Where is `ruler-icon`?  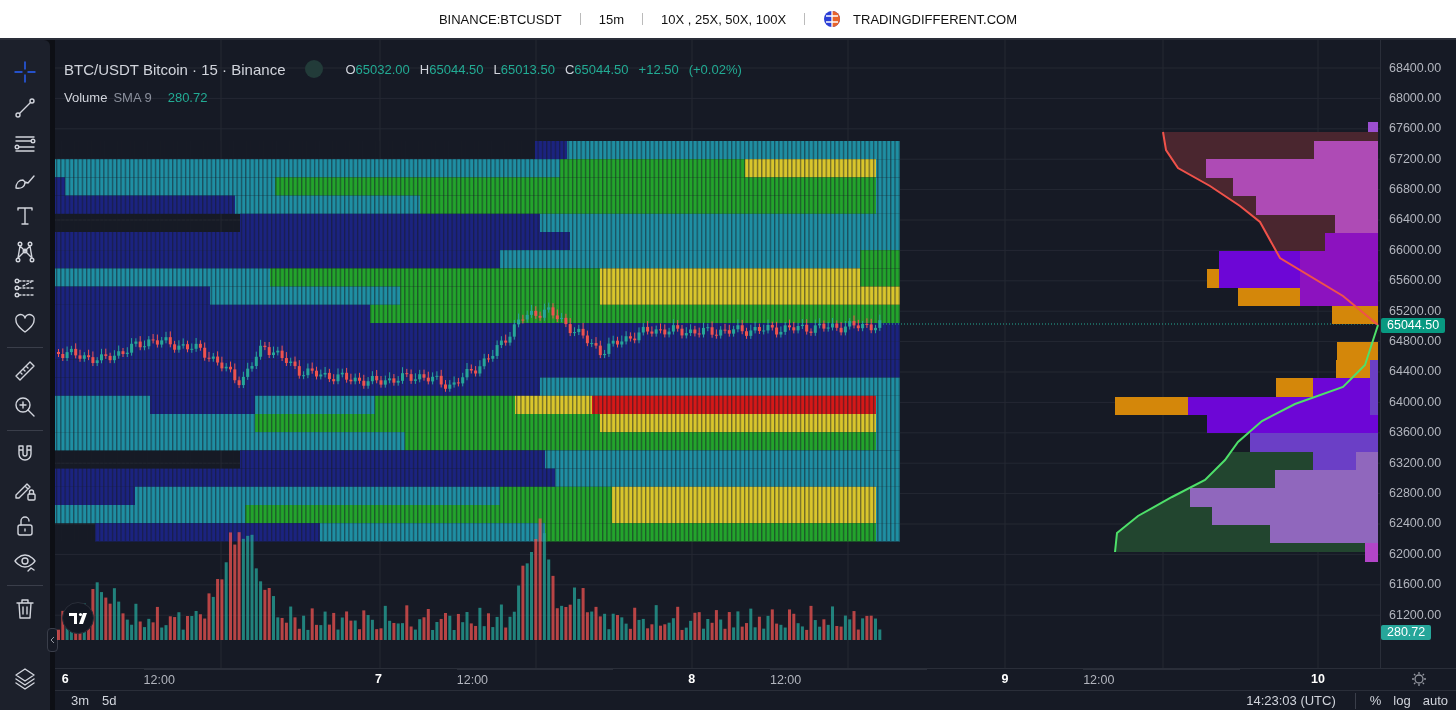 ruler-icon is located at coordinates (25, 371).